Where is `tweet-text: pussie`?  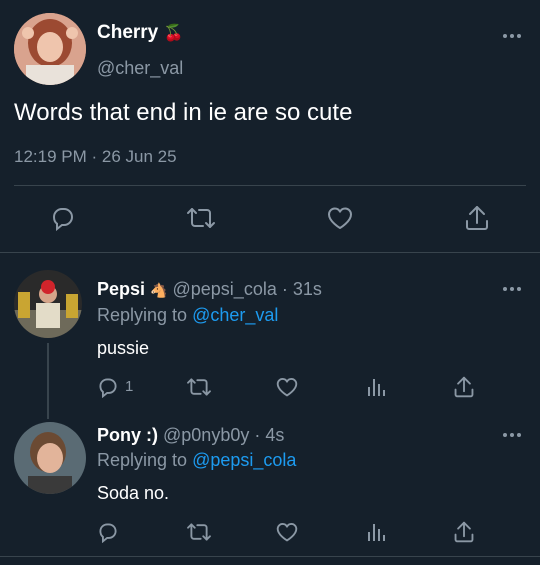
tweet-text: pussie is located at coordinates (123, 348).